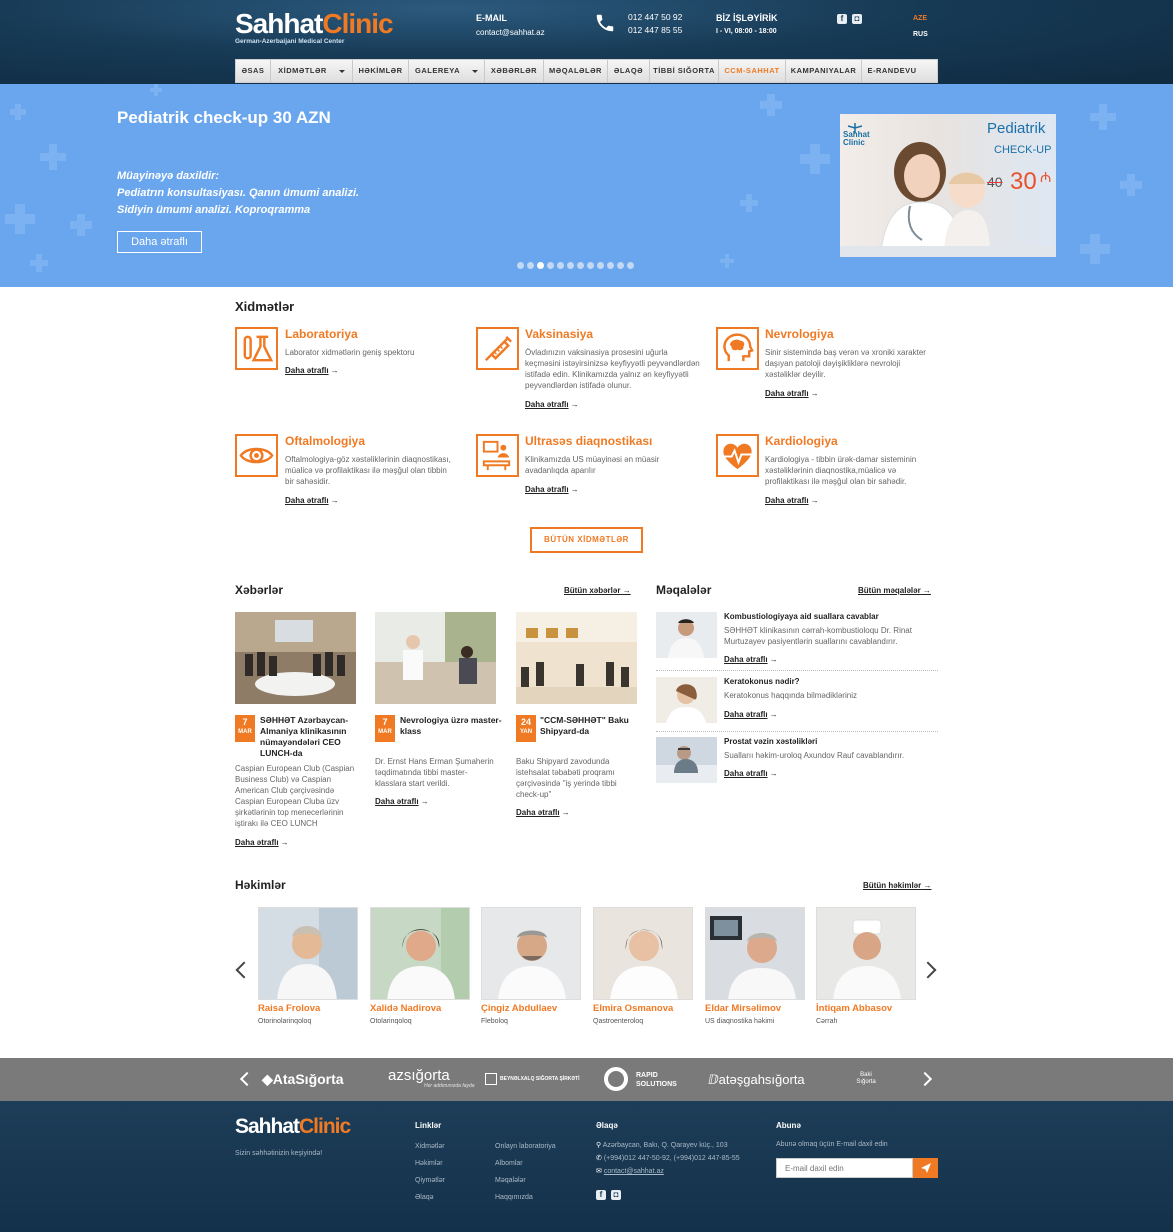 The width and height of the screenshot is (1173, 1232). What do you see at coordinates (514, 1197) in the screenshot?
I see `footer-link: Haqqımızda` at bounding box center [514, 1197].